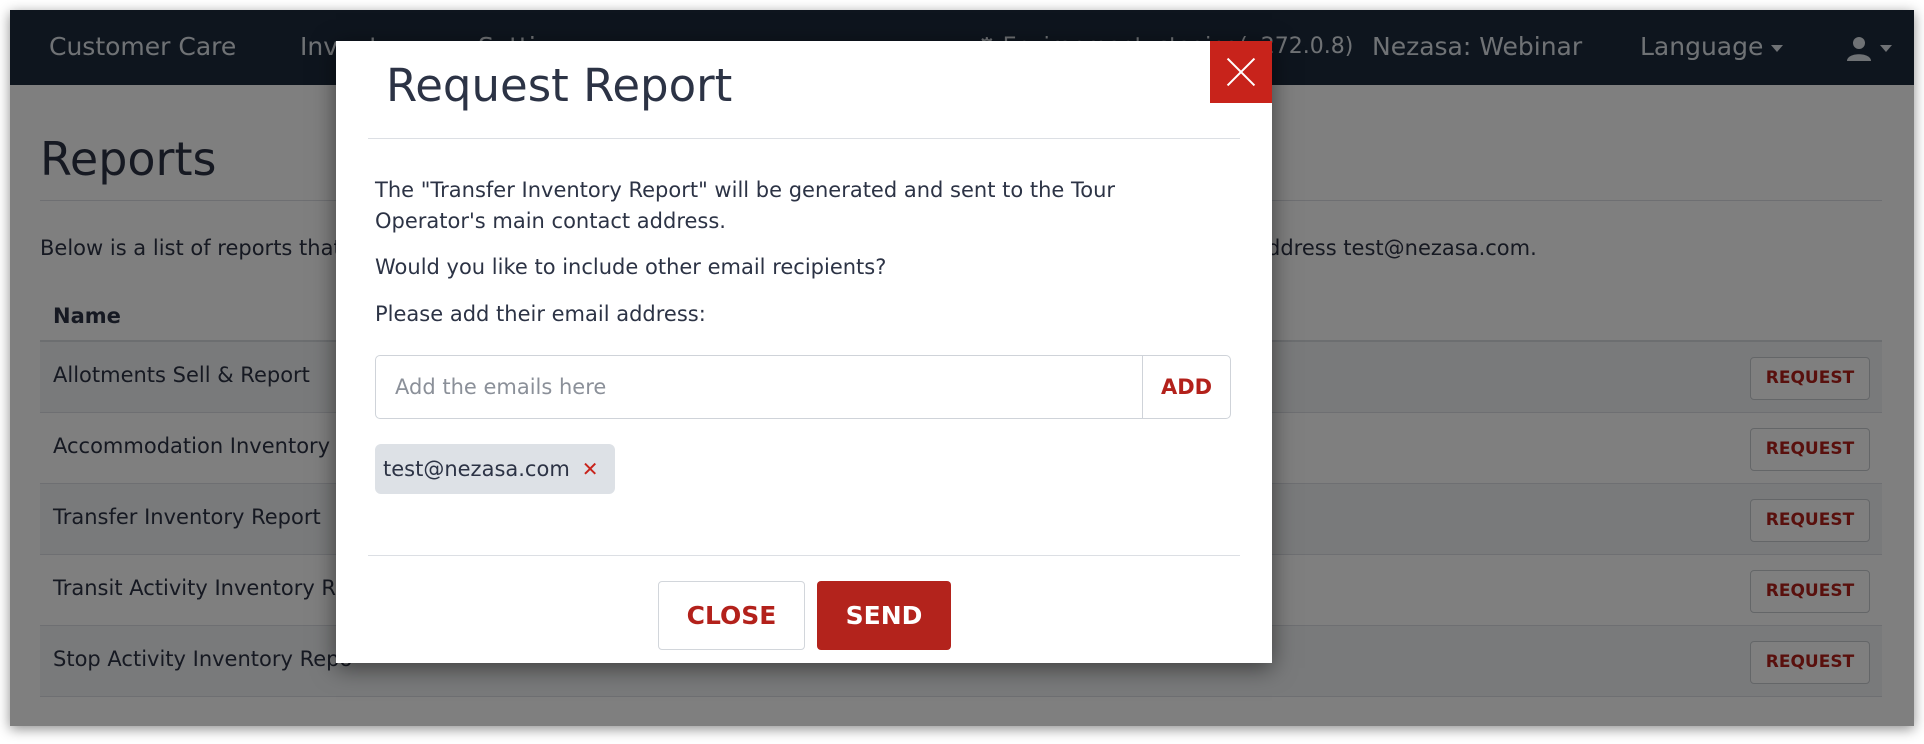 The image size is (1924, 744). I want to click on add-email-button: ADD, so click(1186, 387).